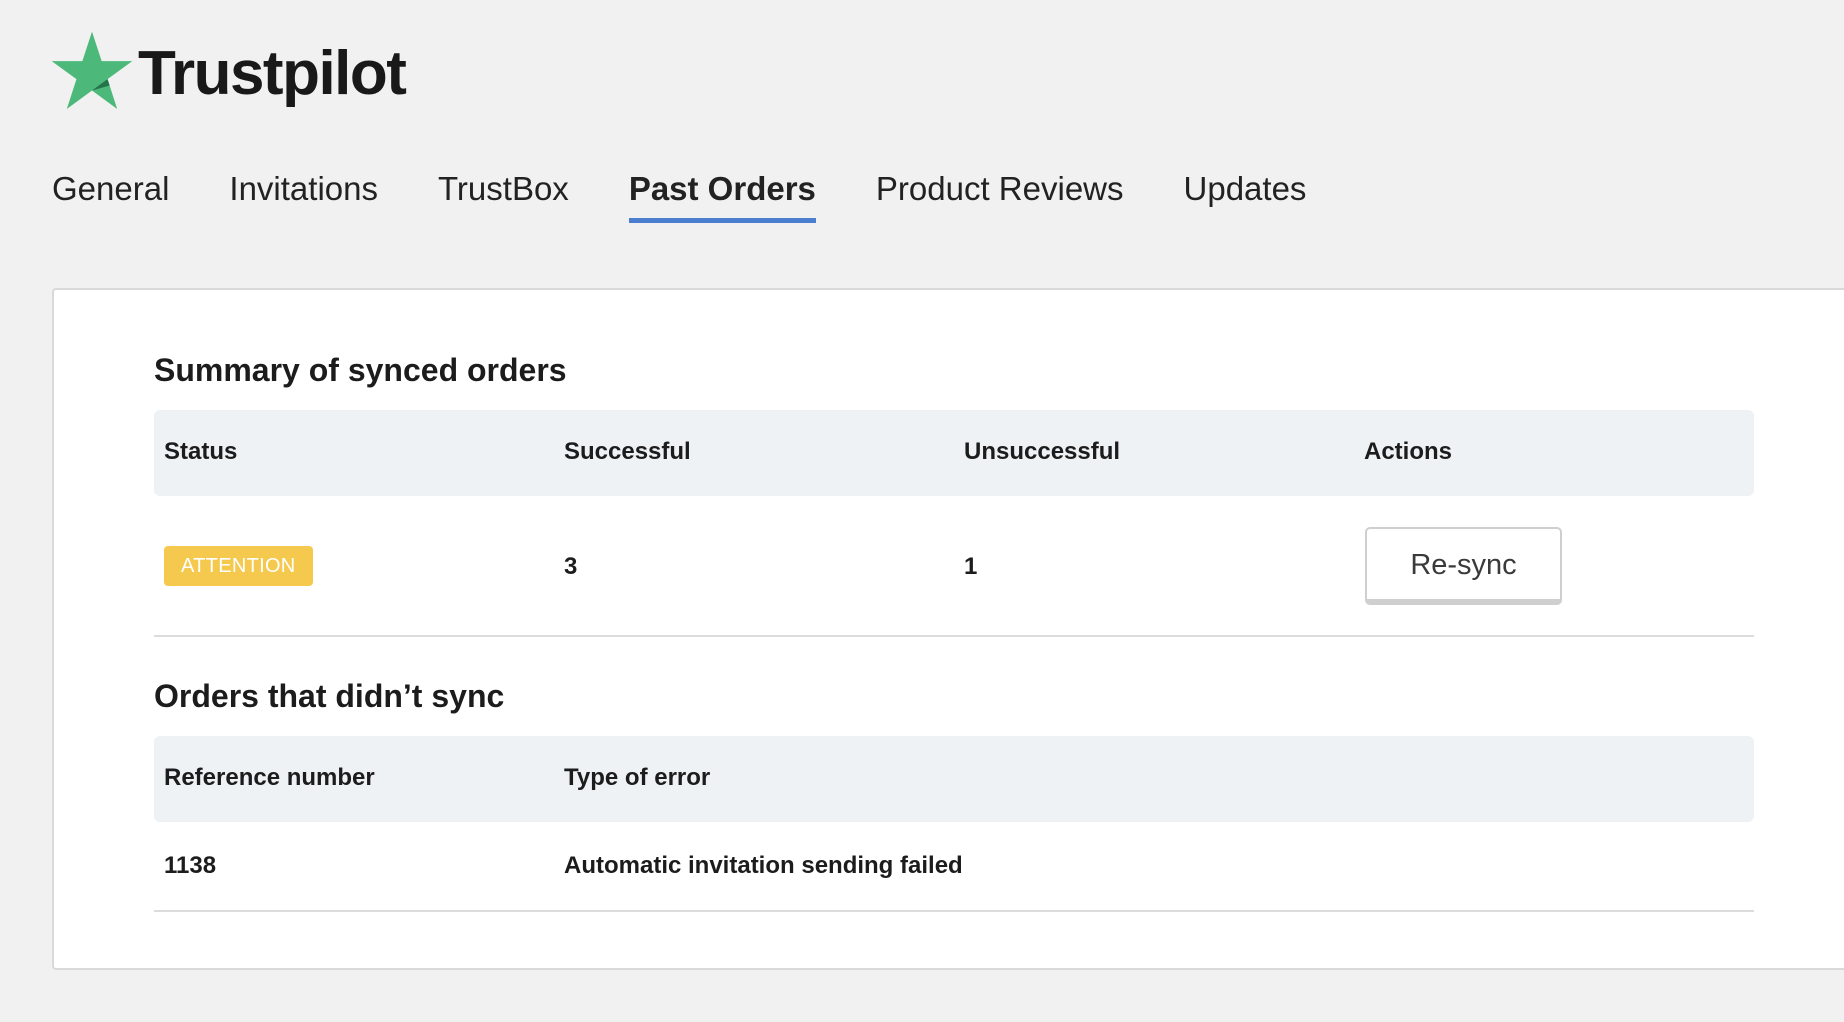  What do you see at coordinates (1042, 451) in the screenshot?
I see `column-header-unsuccessful: Unsuccessful` at bounding box center [1042, 451].